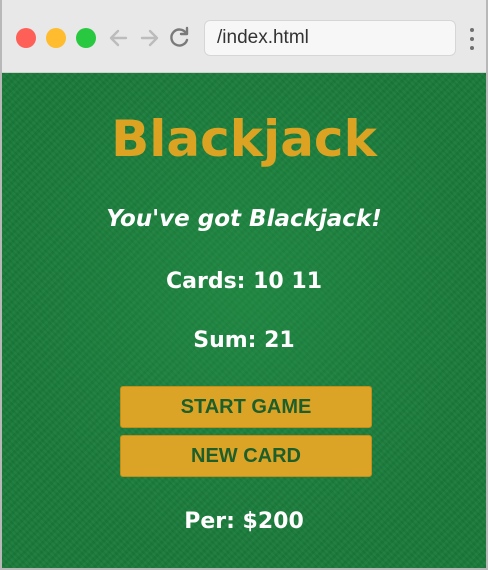 The width and height of the screenshot is (488, 570). I want to click on game-message: You've got Blackjack!, so click(244, 219).